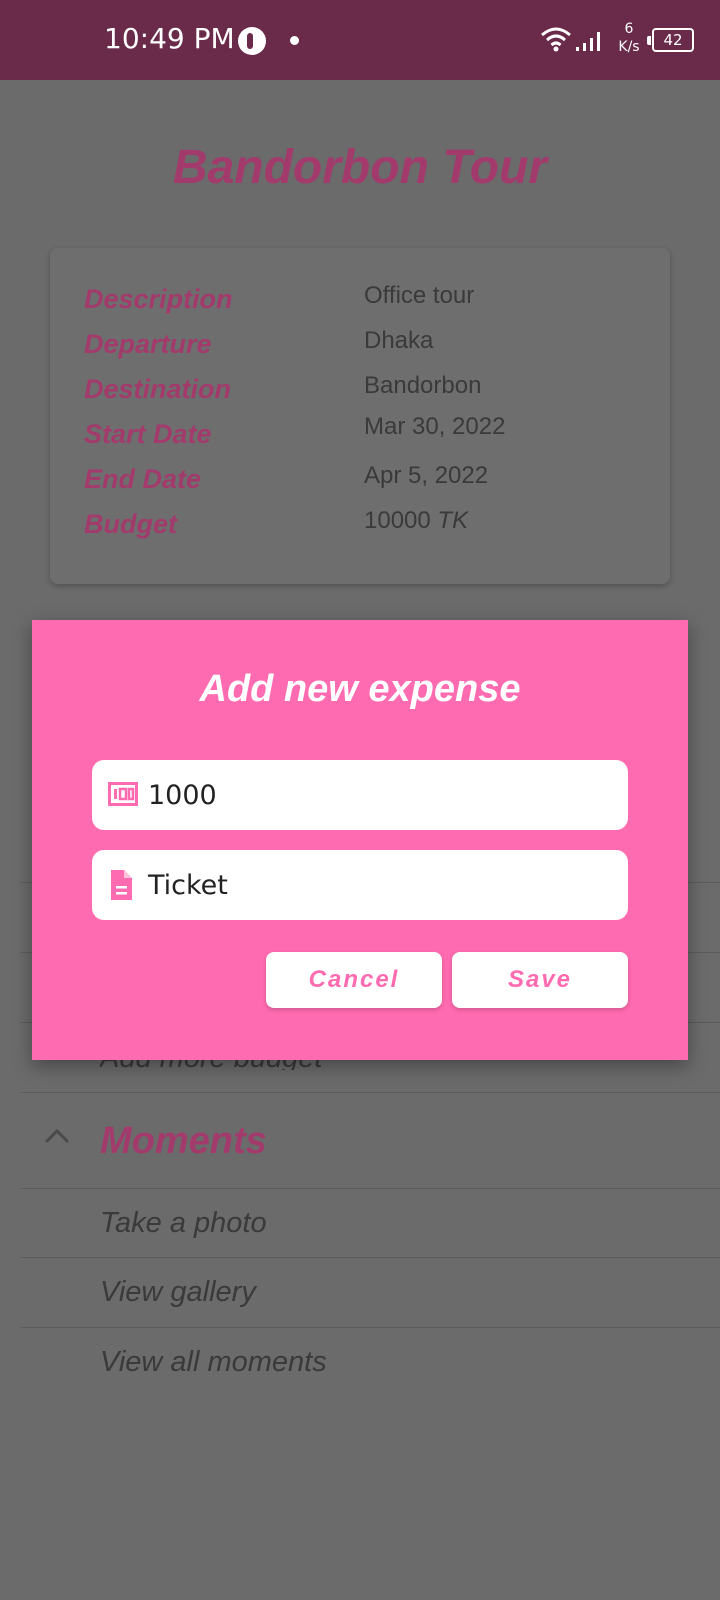 The width and height of the screenshot is (720, 1600). Describe the element at coordinates (588, 41) in the screenshot. I see `signal-icon` at that location.